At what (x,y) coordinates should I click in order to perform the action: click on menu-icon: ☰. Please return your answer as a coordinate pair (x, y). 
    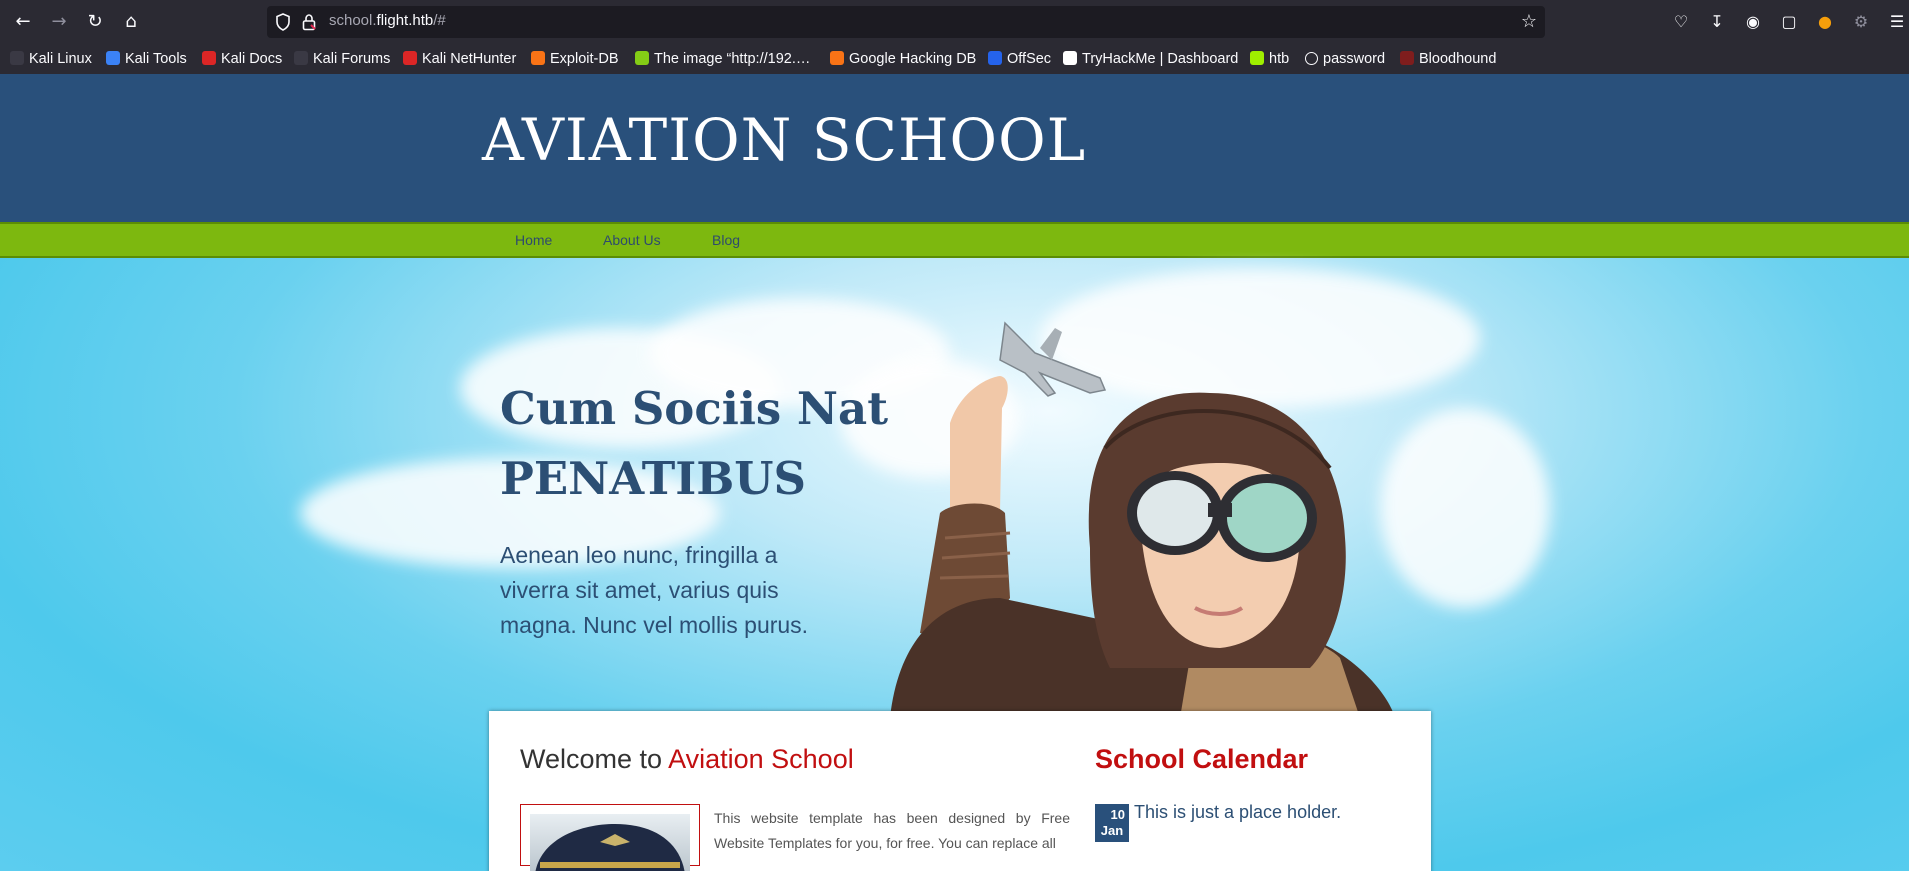
    Looking at the image, I should click on (1897, 22).